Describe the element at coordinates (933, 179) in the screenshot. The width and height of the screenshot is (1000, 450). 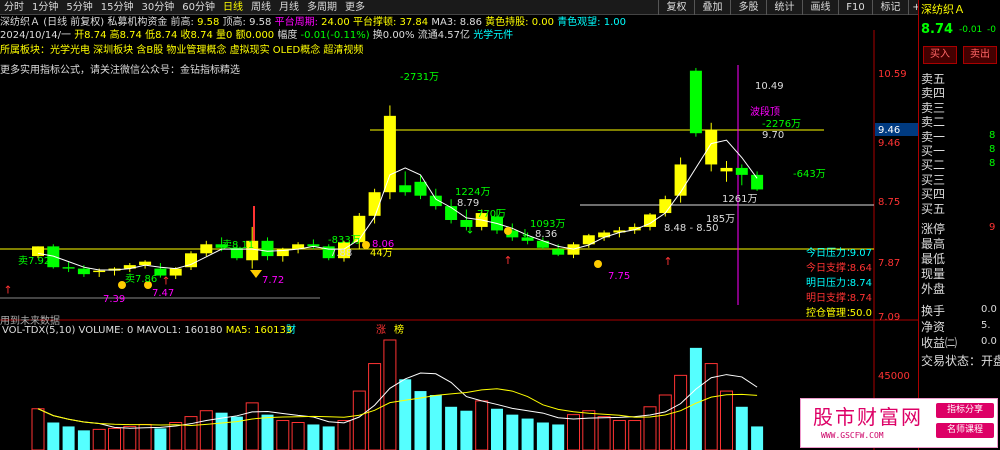
I see `order-book-label: 买三` at that location.